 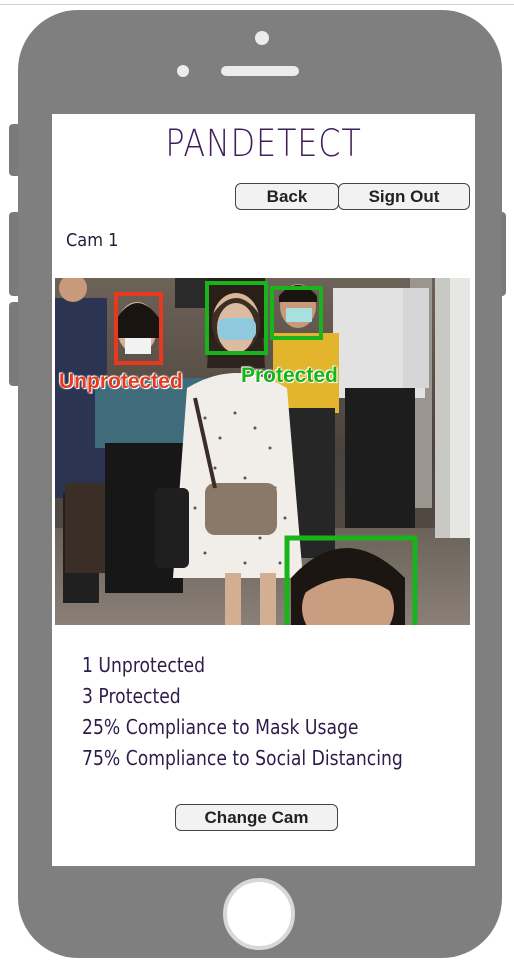 I want to click on proximity-sensor-icon, so click(x=183, y=71).